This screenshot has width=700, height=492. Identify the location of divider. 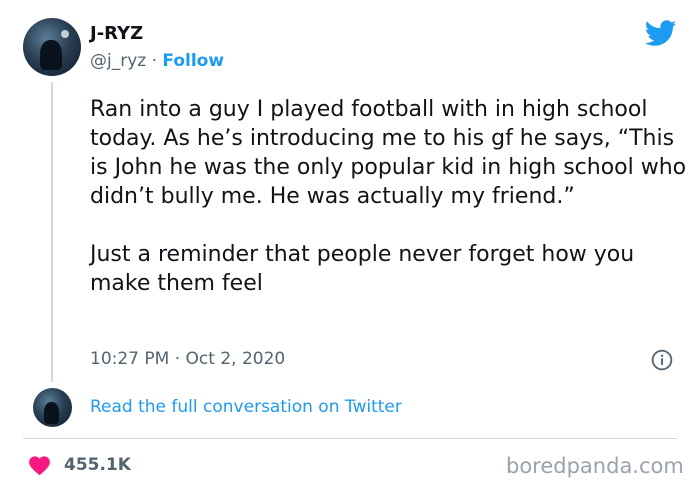
(350, 438).